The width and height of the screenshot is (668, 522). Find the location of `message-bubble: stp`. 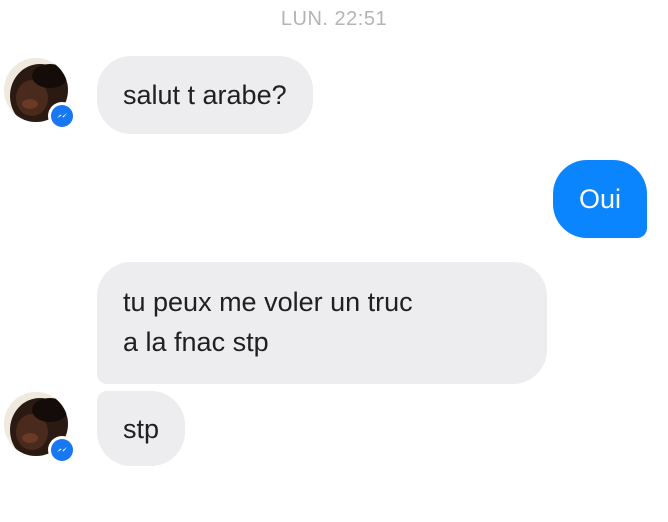

message-bubble: stp is located at coordinates (141, 428).